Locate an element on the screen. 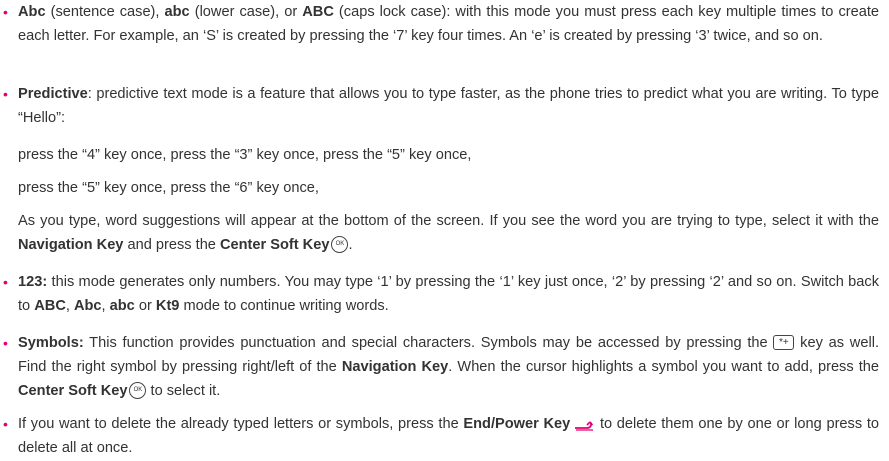 The image size is (889, 461). star-key-label: *+ is located at coordinates (784, 342).